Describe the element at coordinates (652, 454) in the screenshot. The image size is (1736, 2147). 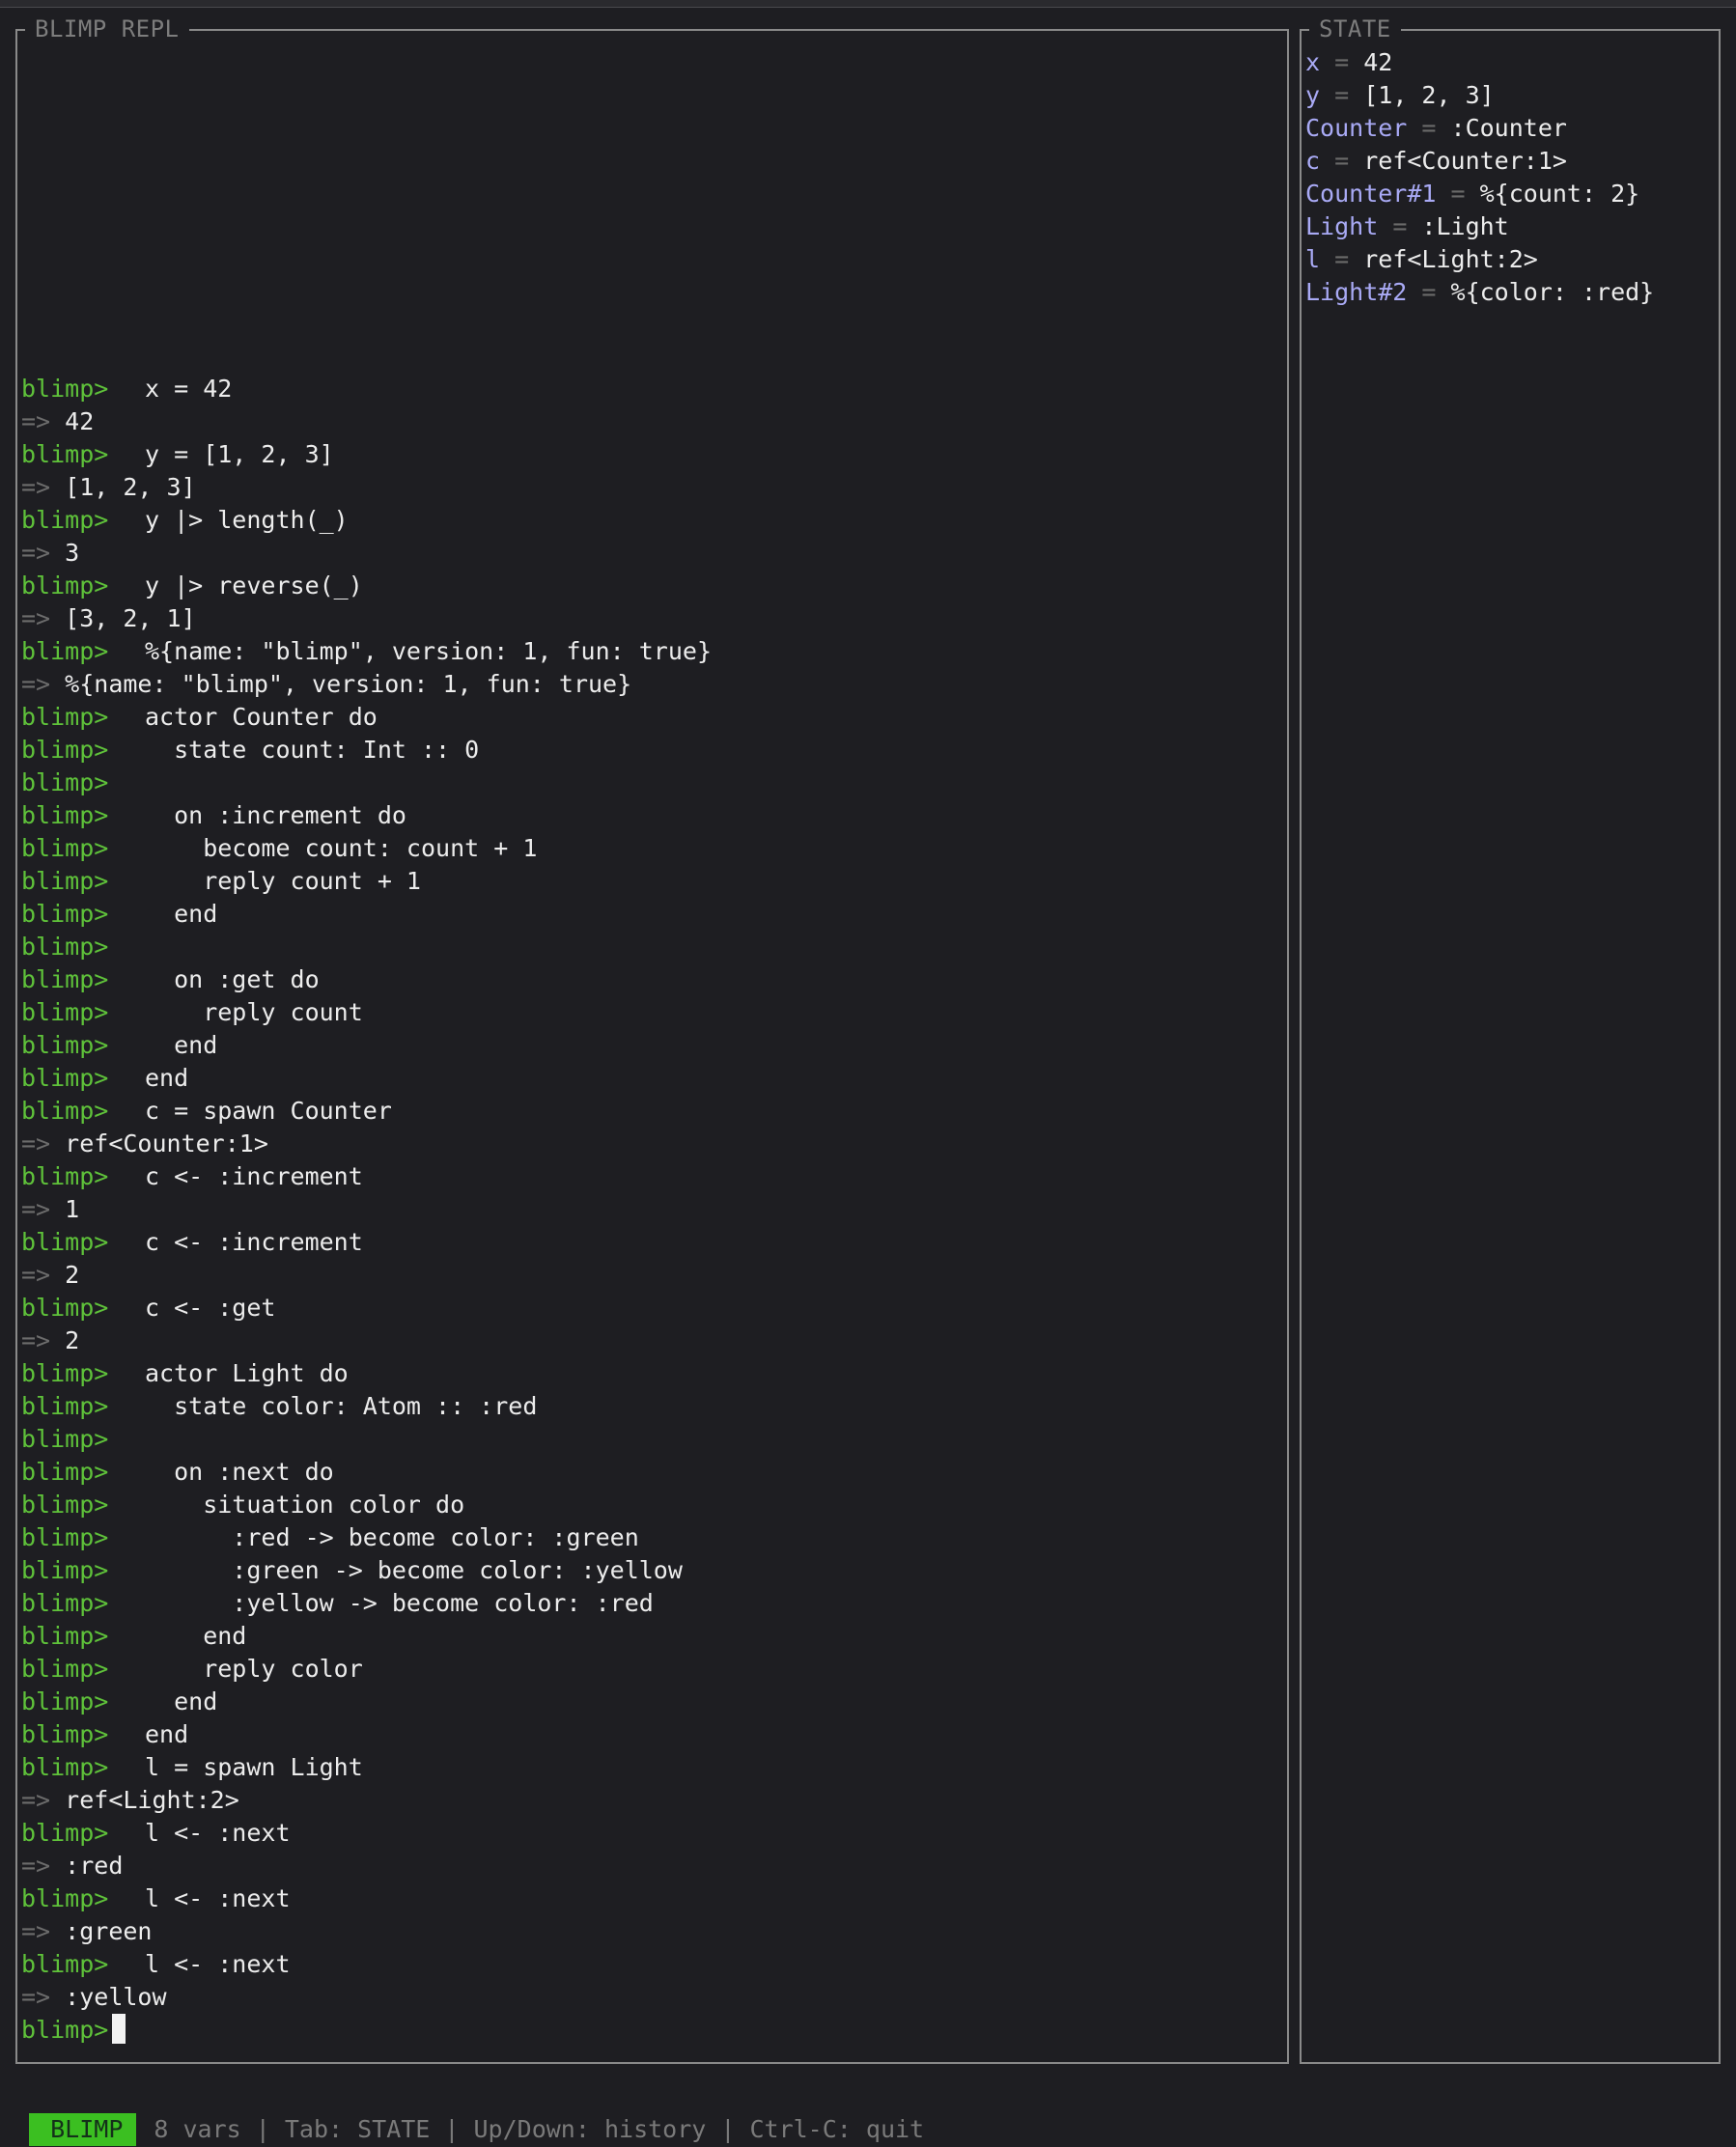
I see `repl-input-echo: blimp> y = [1, 2, 3]` at that location.